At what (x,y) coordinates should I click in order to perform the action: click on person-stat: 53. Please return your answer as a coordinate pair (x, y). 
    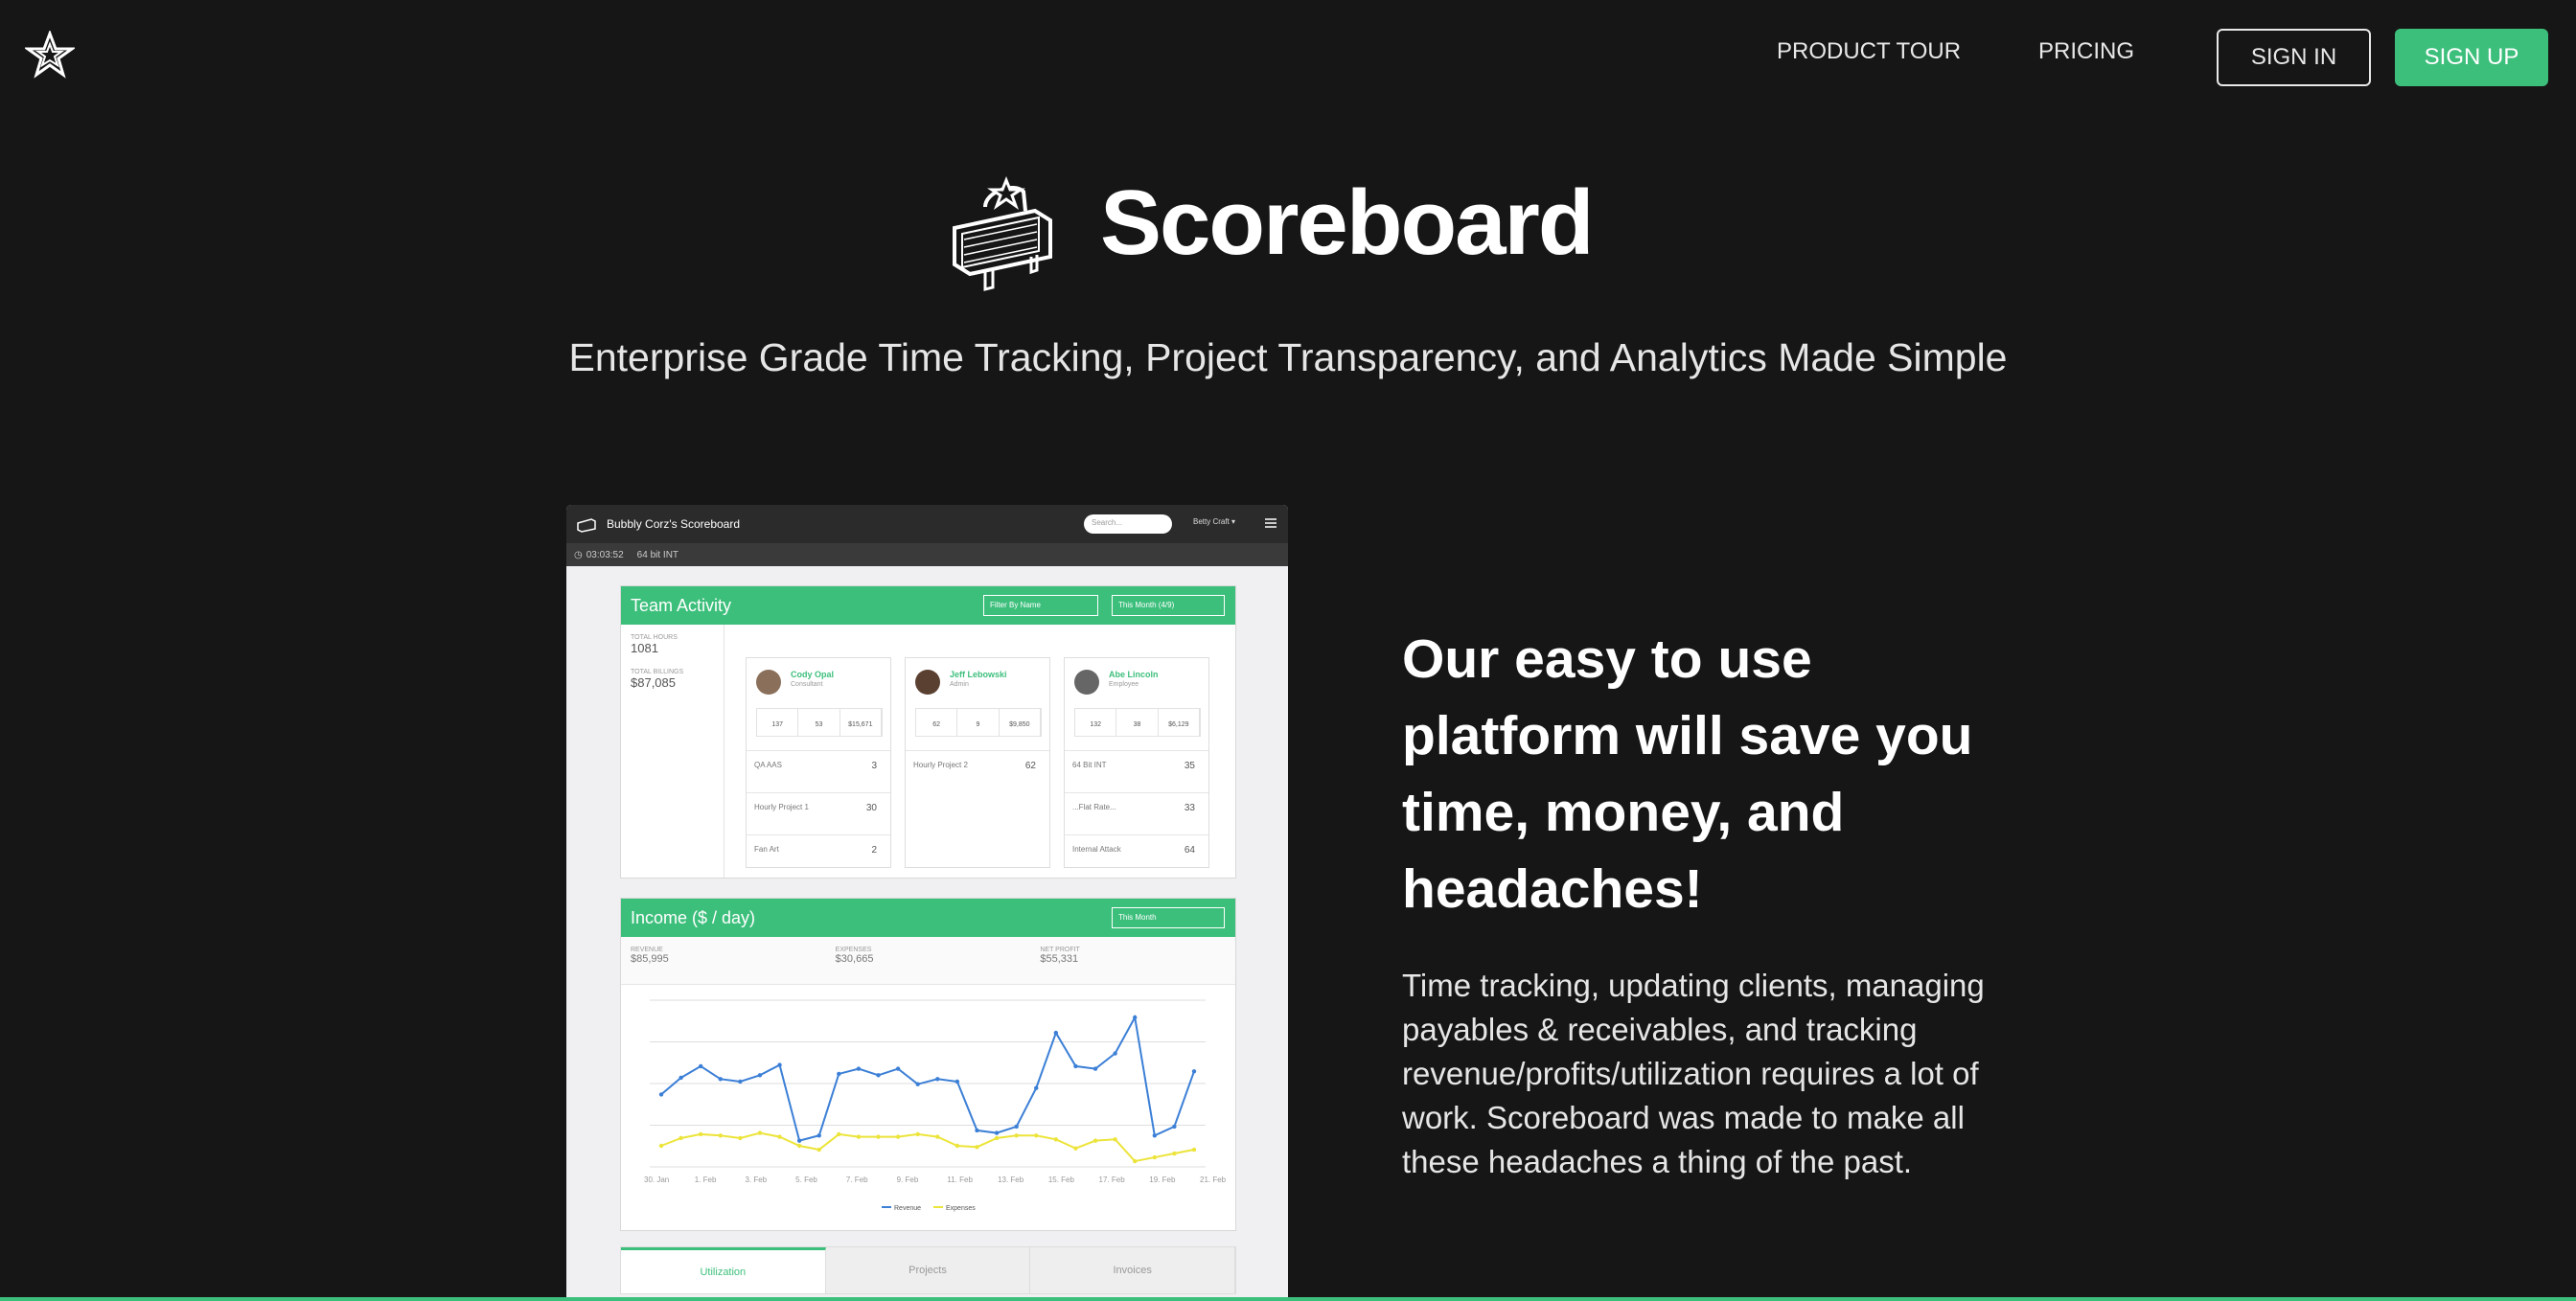
    Looking at the image, I should click on (819, 722).